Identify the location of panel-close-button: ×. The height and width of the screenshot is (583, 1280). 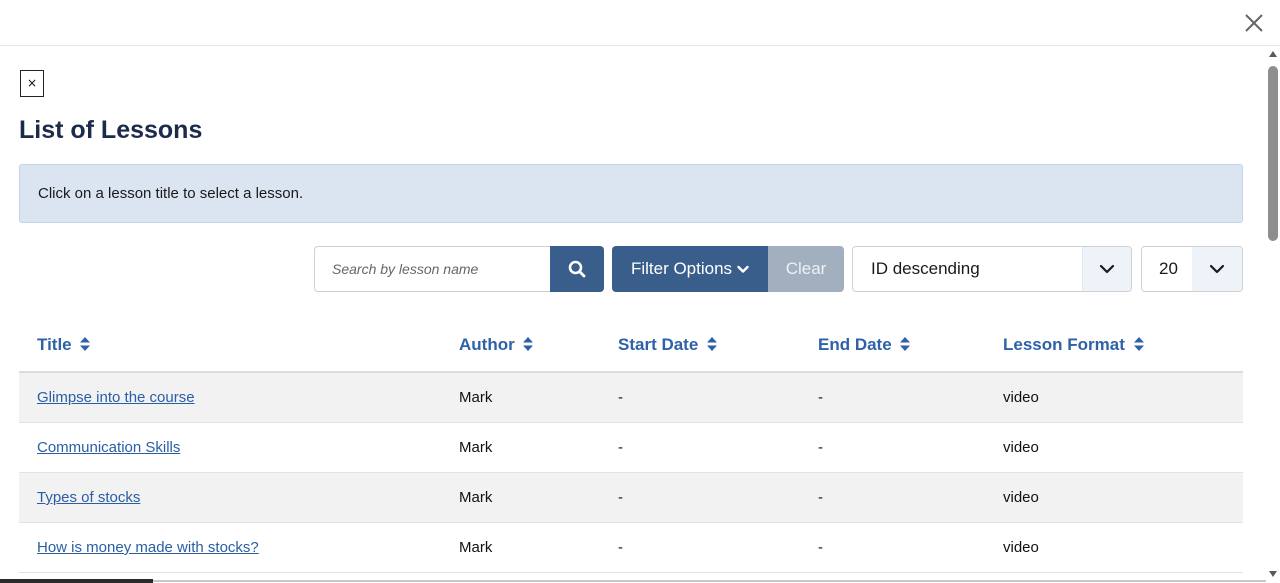
(32, 83).